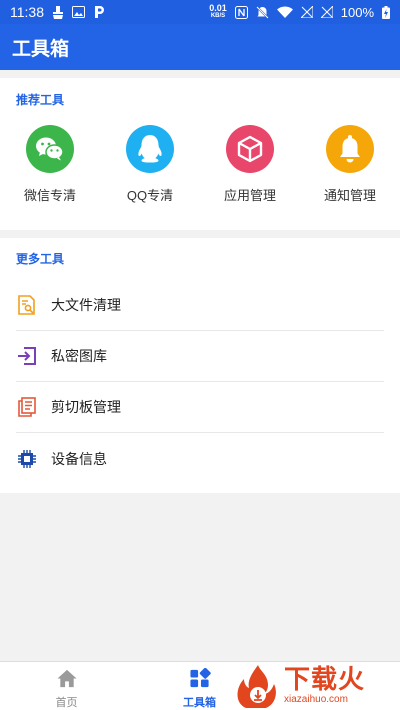  I want to click on flame-logo-icon, so click(256, 686).